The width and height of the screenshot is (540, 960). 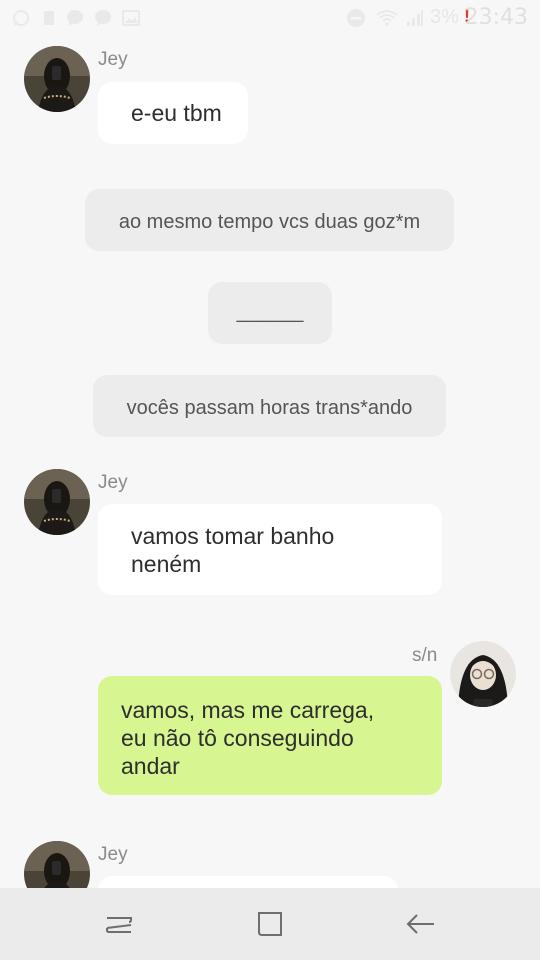 I want to click on dnd-icon, so click(x=356, y=18).